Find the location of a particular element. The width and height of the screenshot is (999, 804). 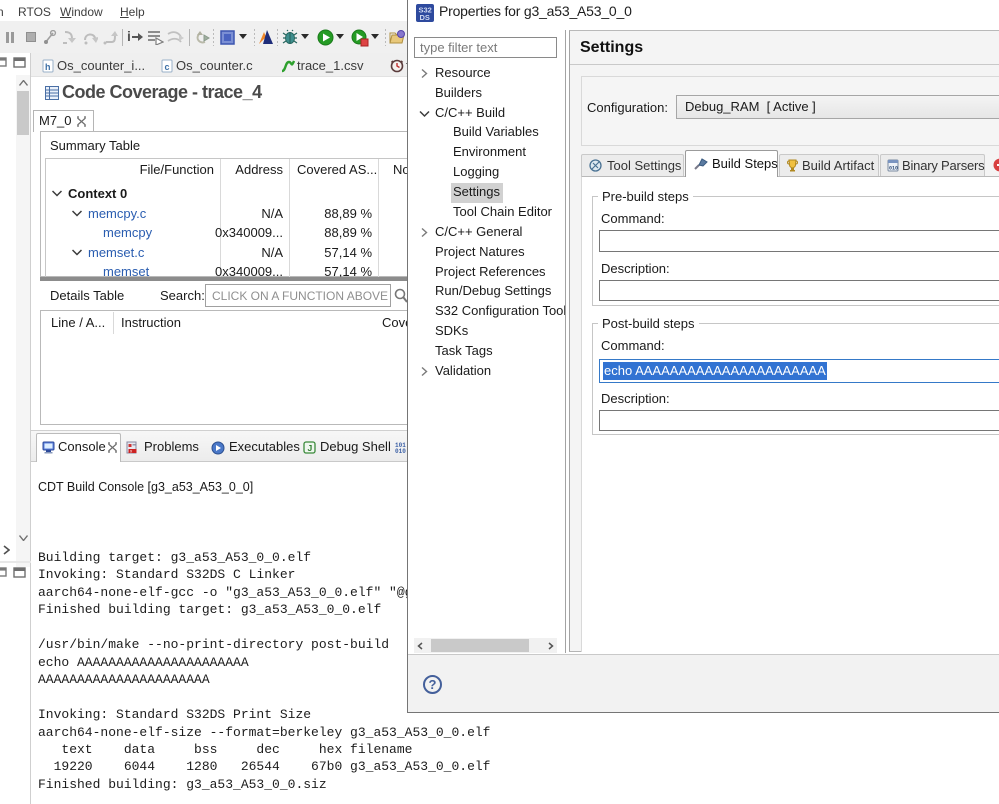

svg-text: h is located at coordinates (48, 67).